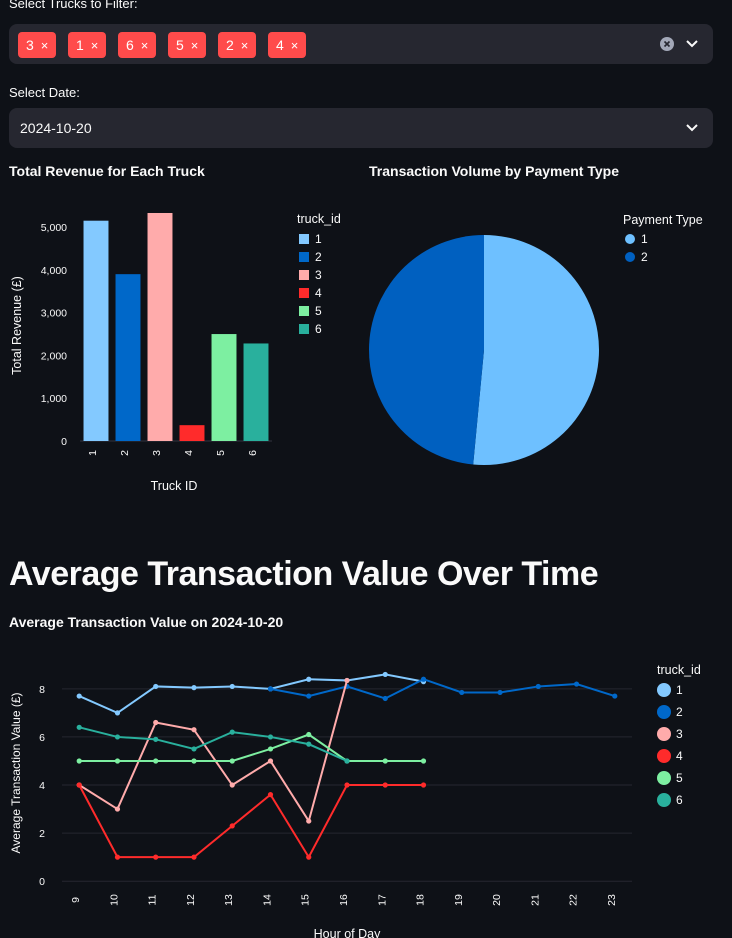 The height and width of the screenshot is (938, 732). I want to click on y-tick-label: 2,000, so click(54, 356).